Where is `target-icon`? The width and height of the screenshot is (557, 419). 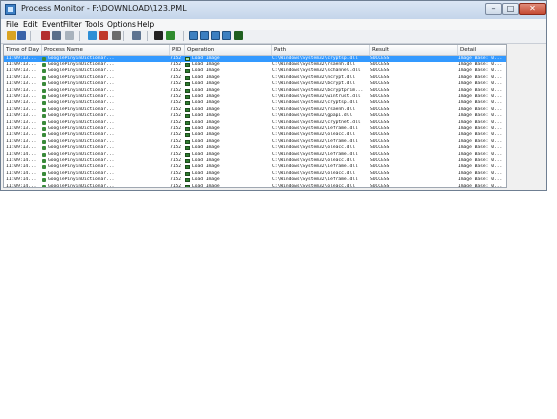 target-icon is located at coordinates (116, 35).